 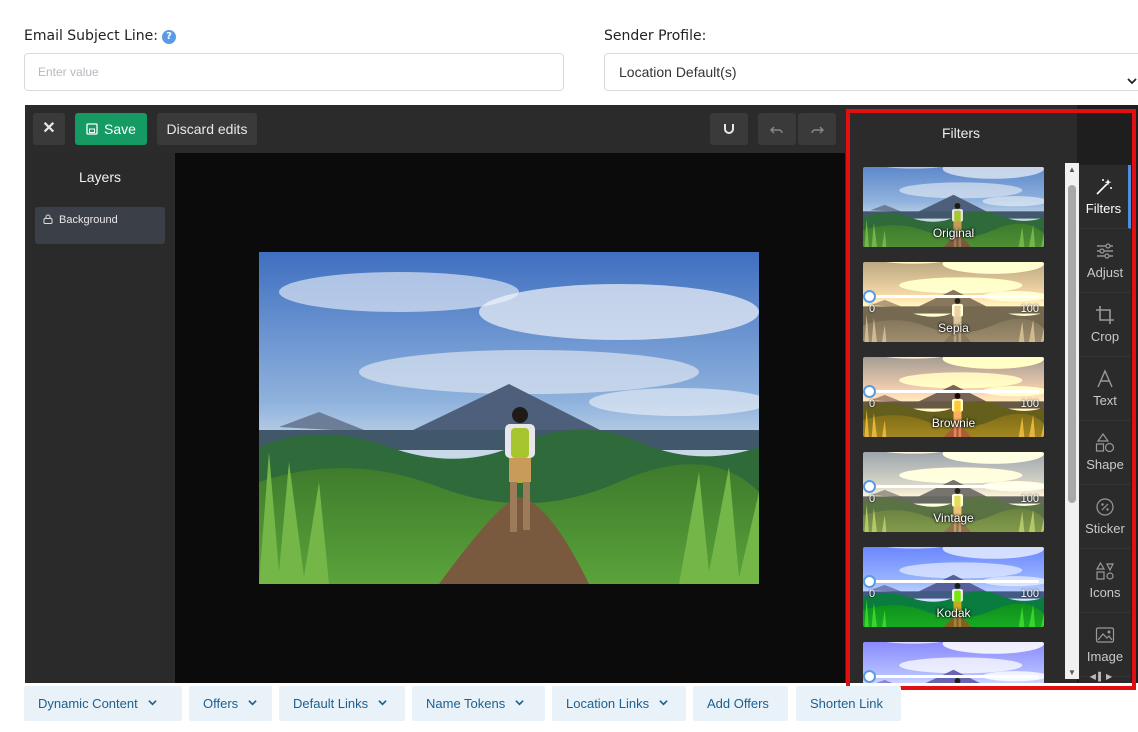 What do you see at coordinates (294, 72) in the screenshot?
I see `subject-input` at bounding box center [294, 72].